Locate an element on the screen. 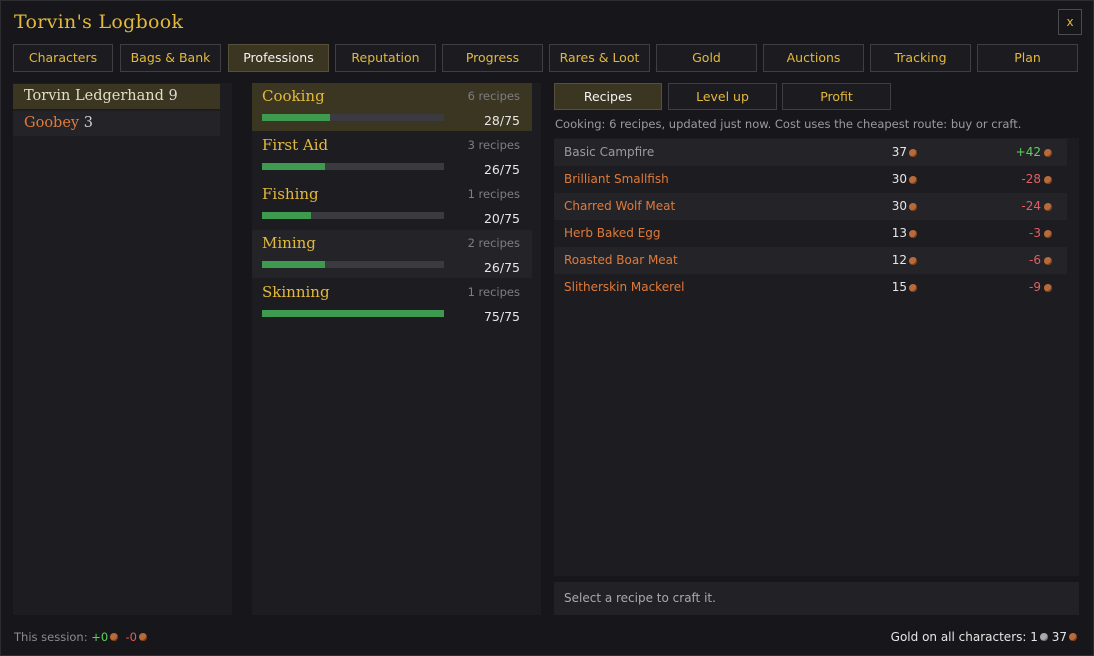 Image resolution: width=1094 pixels, height=656 pixels. gold-total-label: Gold on all characters: is located at coordinates (958, 637).